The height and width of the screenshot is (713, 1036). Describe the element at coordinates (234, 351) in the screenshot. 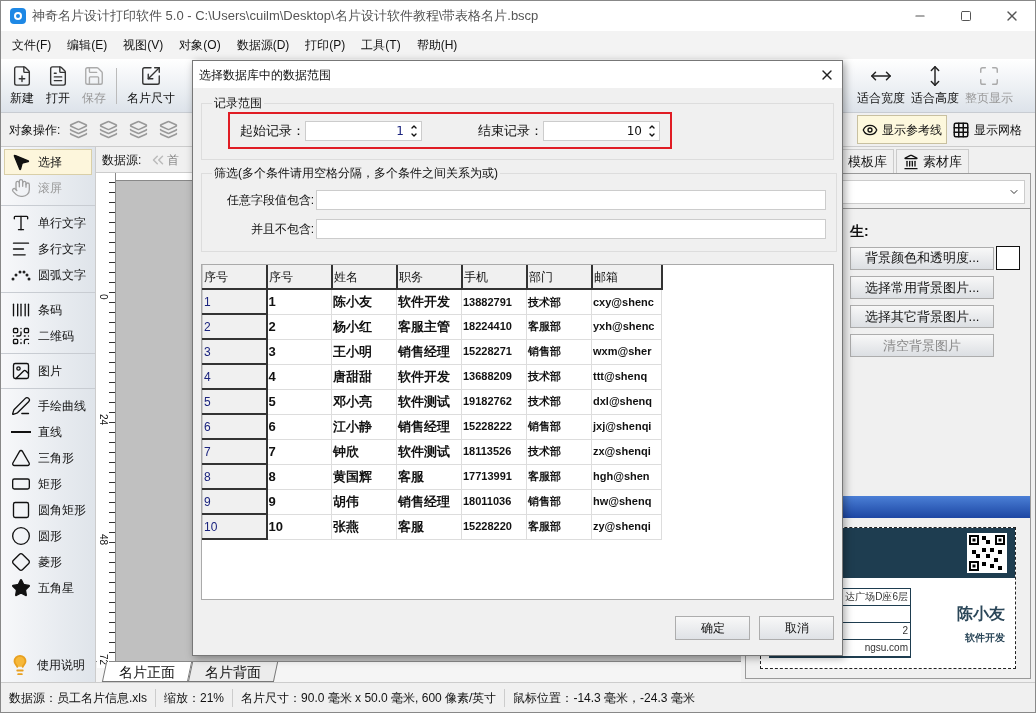

I see `row-header: 3` at that location.